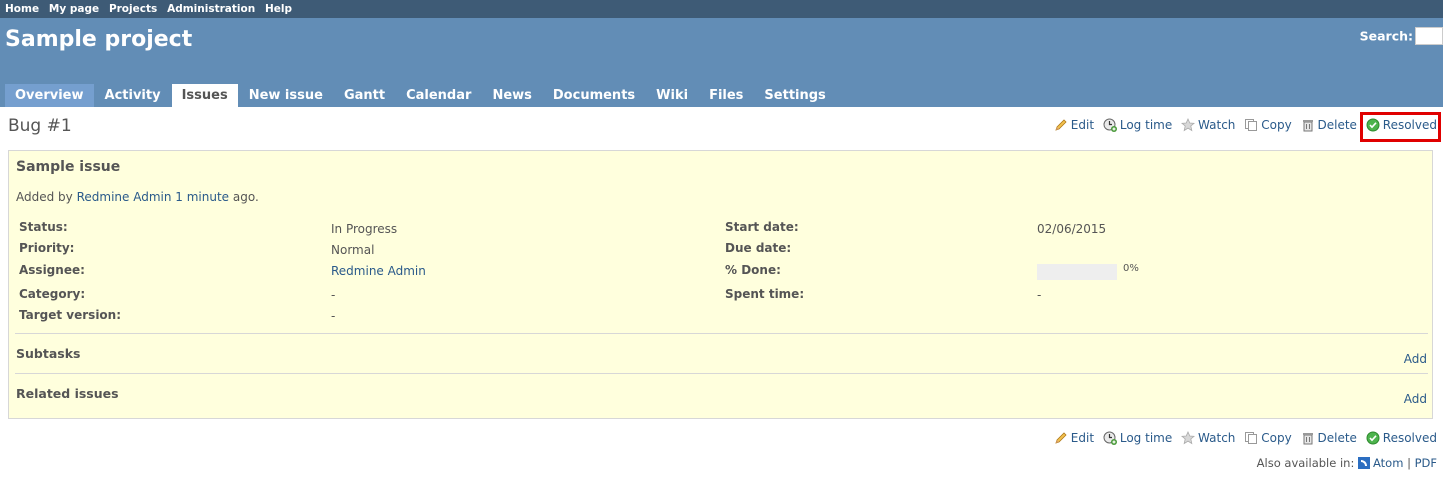 This screenshot has width=1443, height=490. Describe the element at coordinates (67, 393) in the screenshot. I see `related-issues-title: Related issues` at that location.